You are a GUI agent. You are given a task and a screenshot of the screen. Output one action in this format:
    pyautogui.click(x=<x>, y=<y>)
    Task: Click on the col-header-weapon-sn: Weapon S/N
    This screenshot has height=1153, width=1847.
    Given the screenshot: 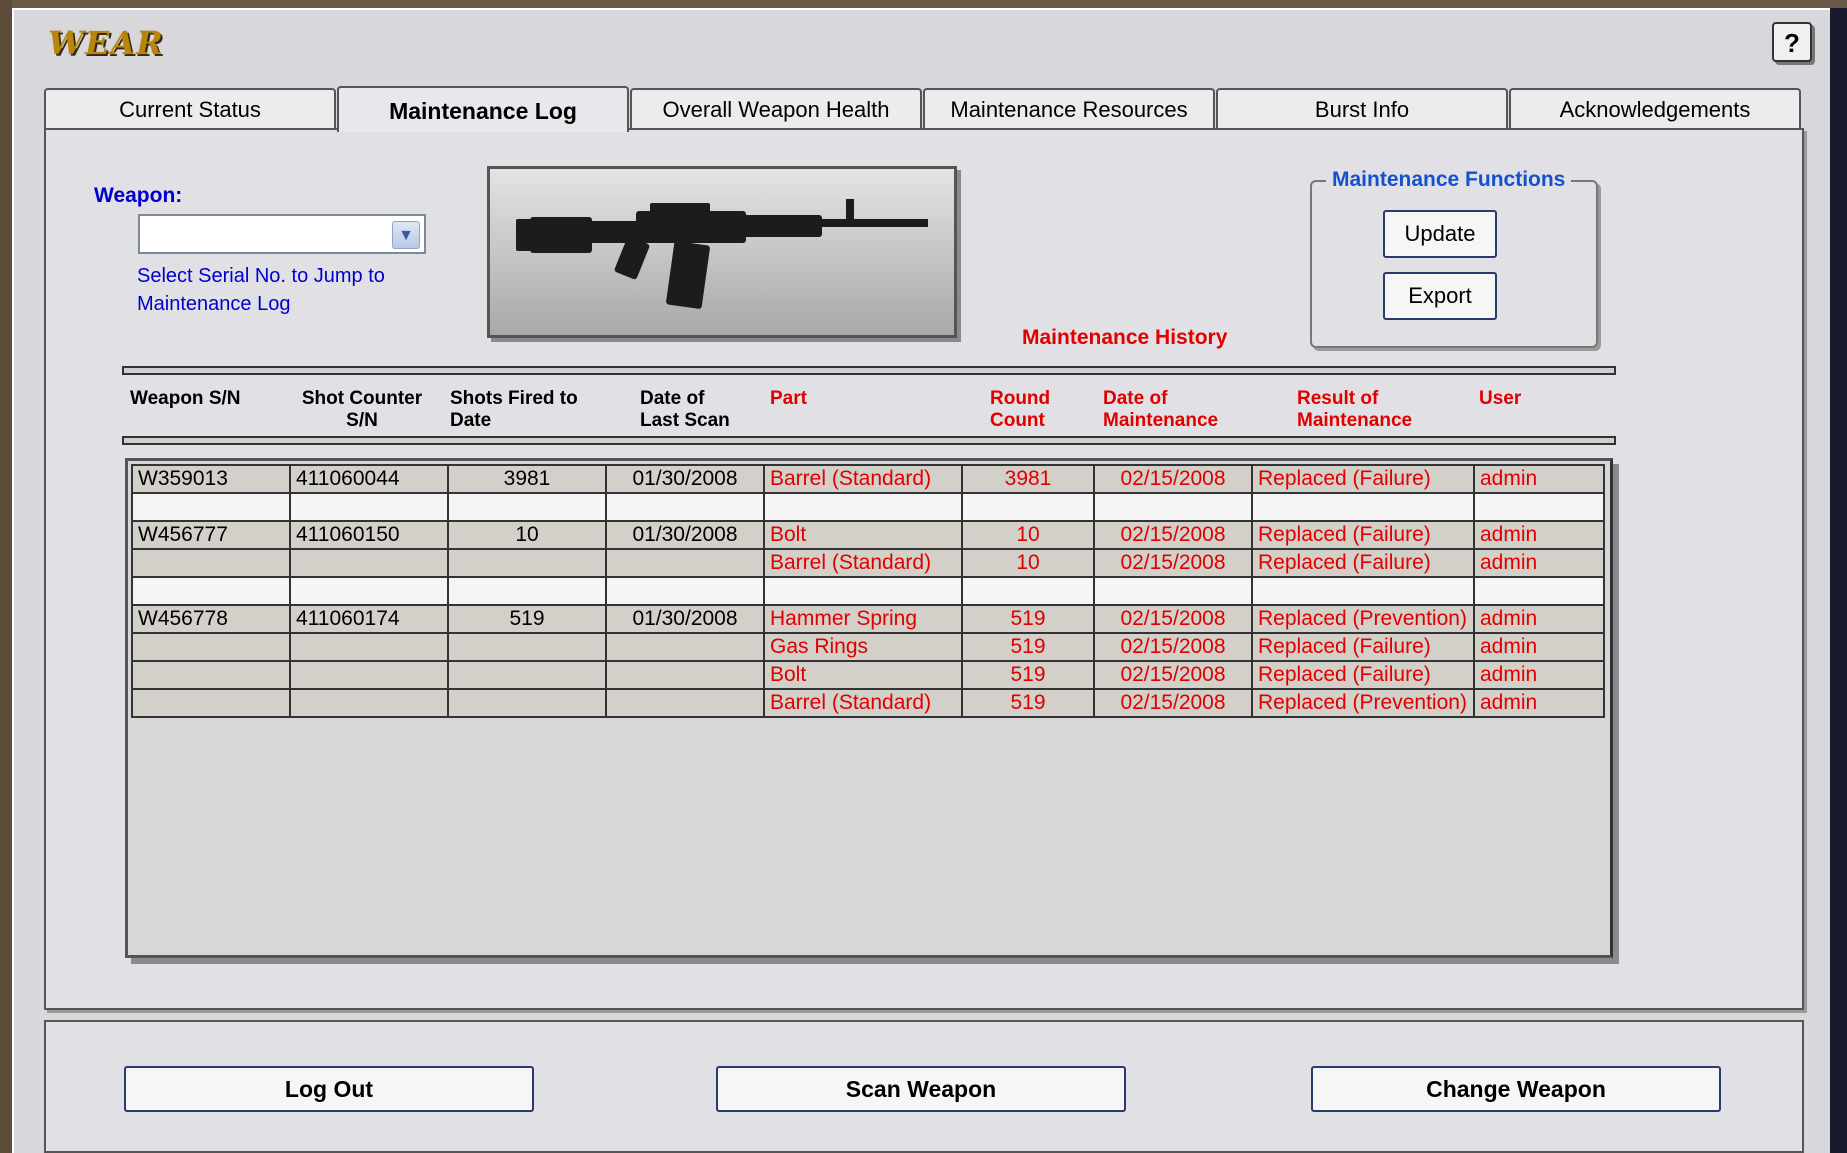 What is the action you would take?
    pyautogui.click(x=185, y=398)
    